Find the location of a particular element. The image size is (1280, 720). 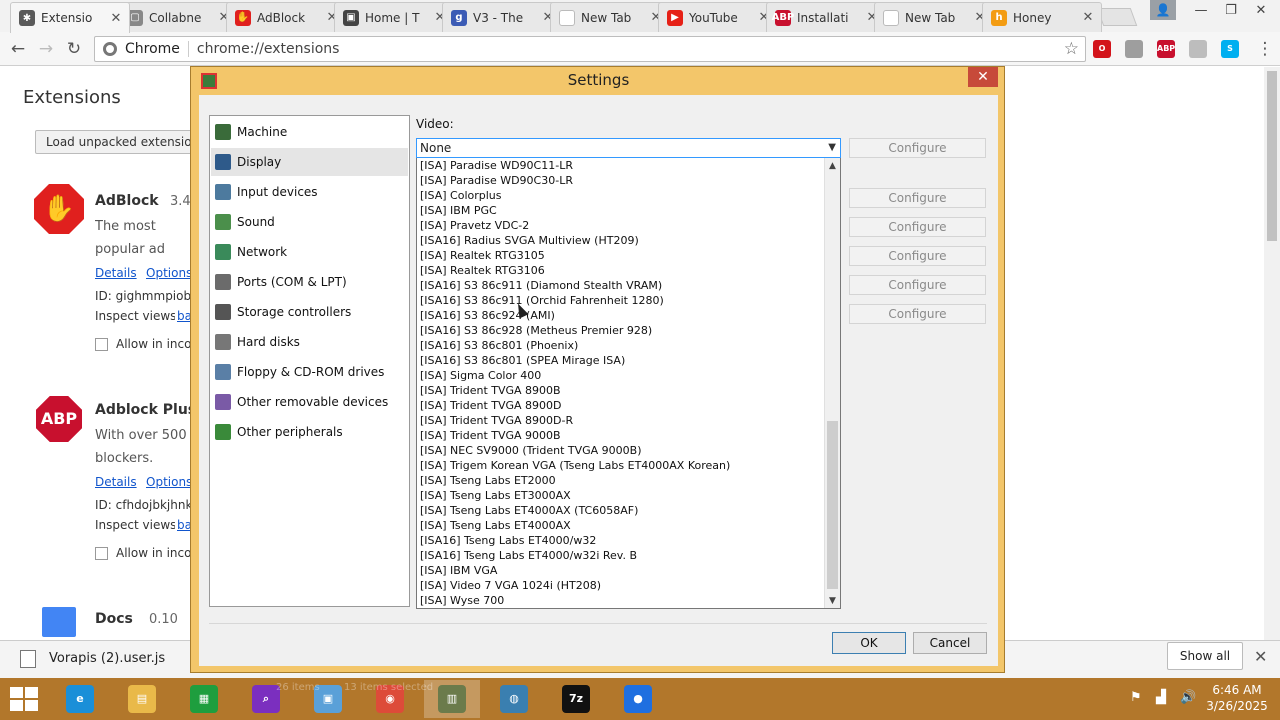

7zip-taskbar-button: 7z is located at coordinates (576, 699).